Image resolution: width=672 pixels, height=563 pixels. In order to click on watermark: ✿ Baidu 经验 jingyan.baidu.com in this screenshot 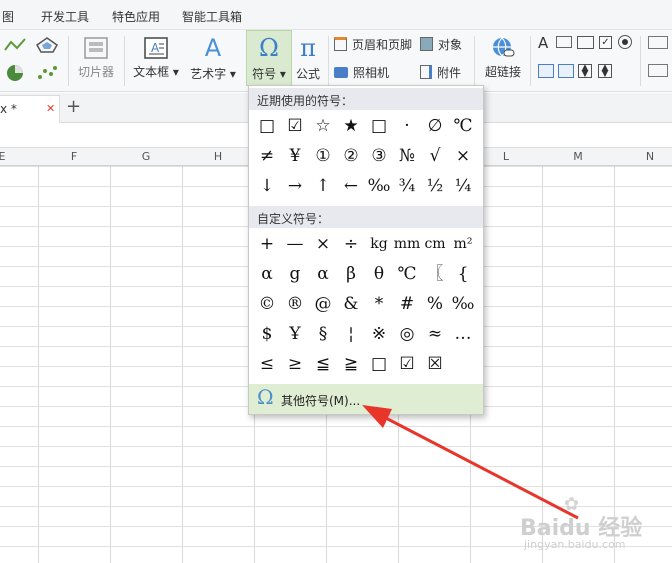, I will do `click(595, 524)`.